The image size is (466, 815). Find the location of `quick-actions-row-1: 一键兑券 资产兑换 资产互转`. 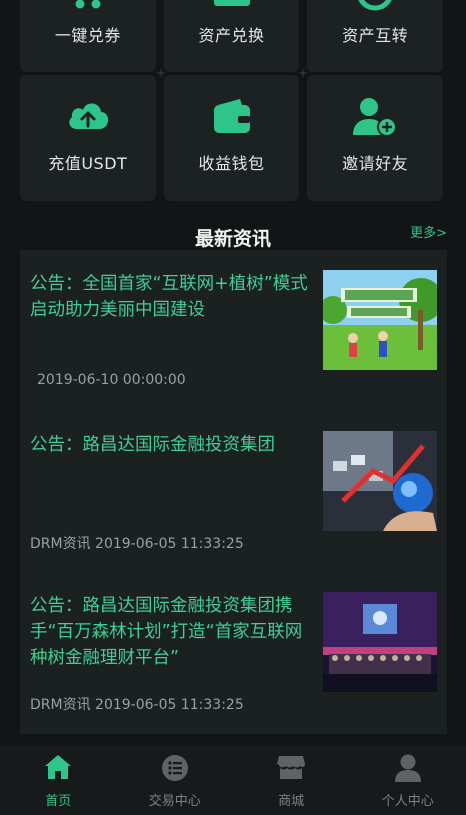

quick-actions-row-1: 一键兑券 资产兑换 资产互转 is located at coordinates (232, 36).